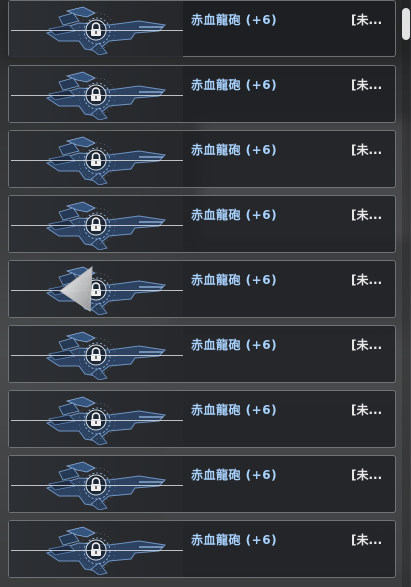 The height and width of the screenshot is (587, 411). I want to click on scrollbar-thumb, so click(406, 24).